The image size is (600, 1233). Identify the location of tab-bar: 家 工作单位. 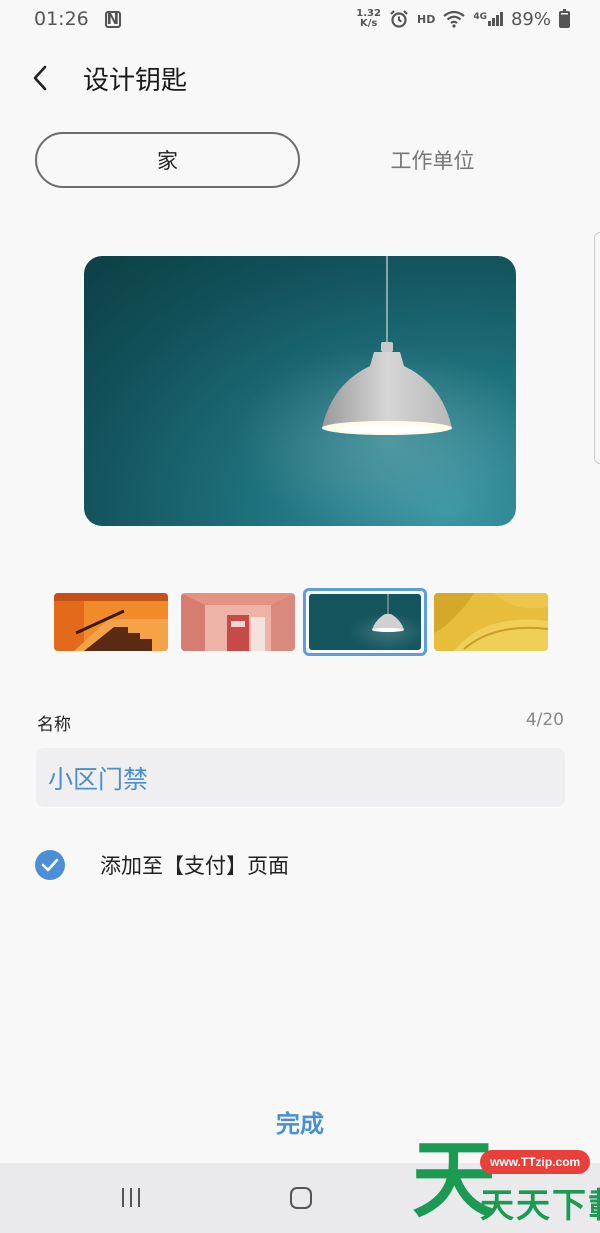
(300, 160).